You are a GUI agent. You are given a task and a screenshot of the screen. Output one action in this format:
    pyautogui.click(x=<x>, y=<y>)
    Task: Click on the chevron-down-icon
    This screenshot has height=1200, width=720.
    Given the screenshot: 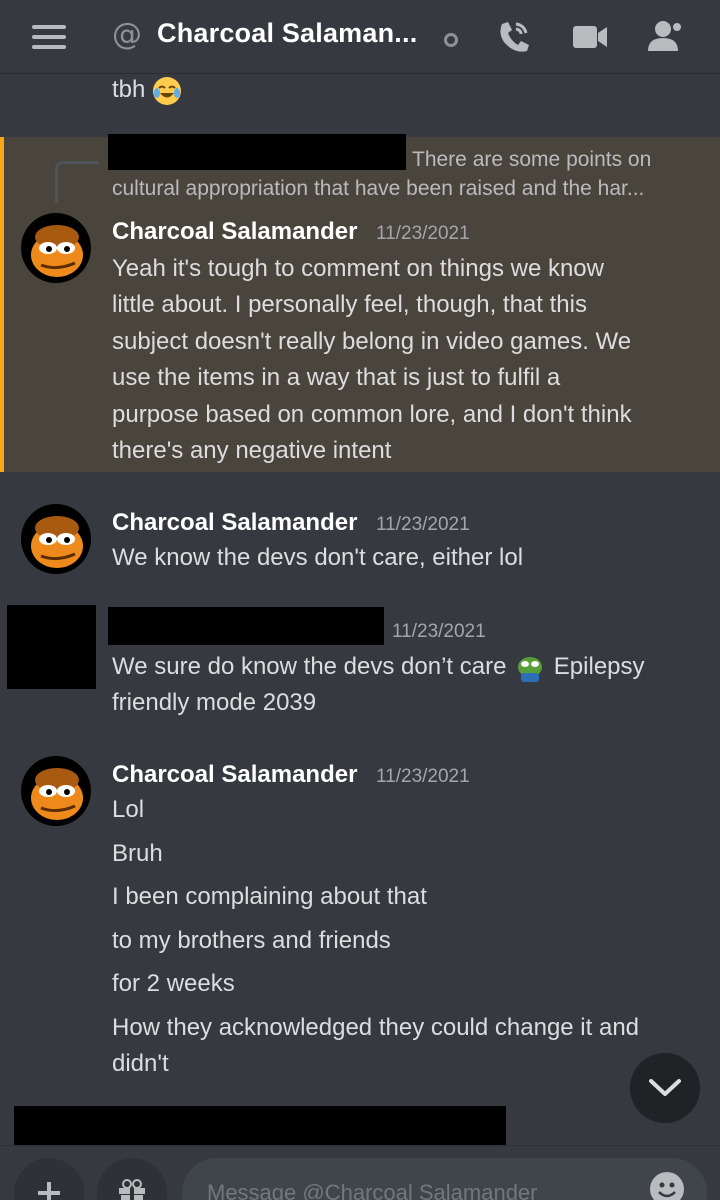 What is the action you would take?
    pyautogui.click(x=665, y=1087)
    